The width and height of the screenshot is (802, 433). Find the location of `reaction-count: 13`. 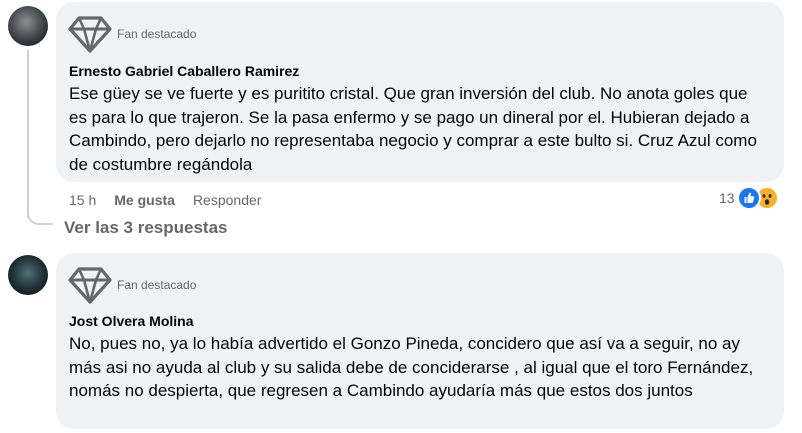

reaction-count: 13 is located at coordinates (727, 198).